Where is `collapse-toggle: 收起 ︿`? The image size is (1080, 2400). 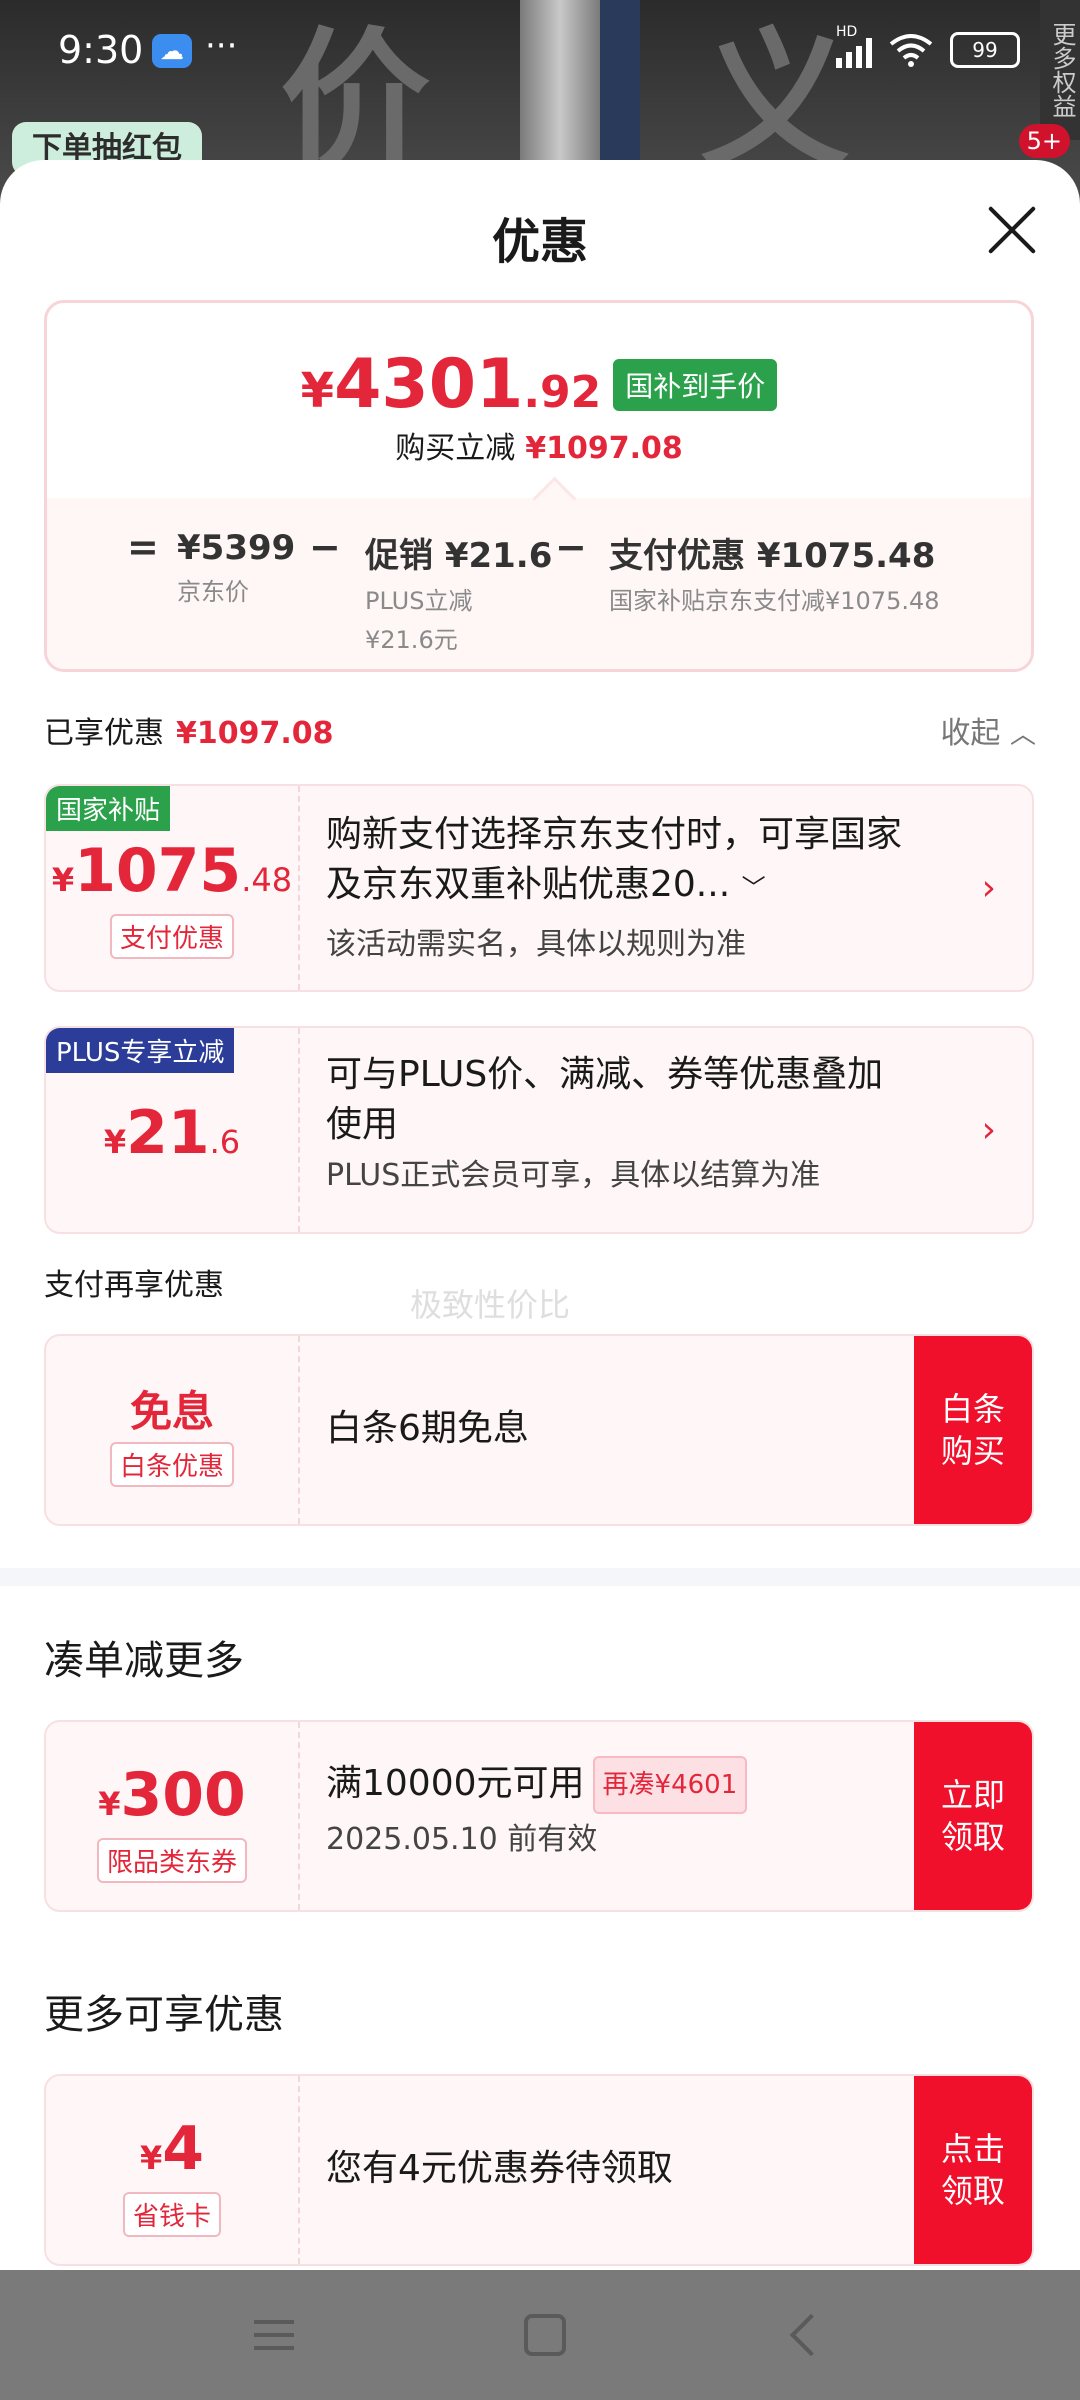 collapse-toggle: 收起 ︿ is located at coordinates (988, 730).